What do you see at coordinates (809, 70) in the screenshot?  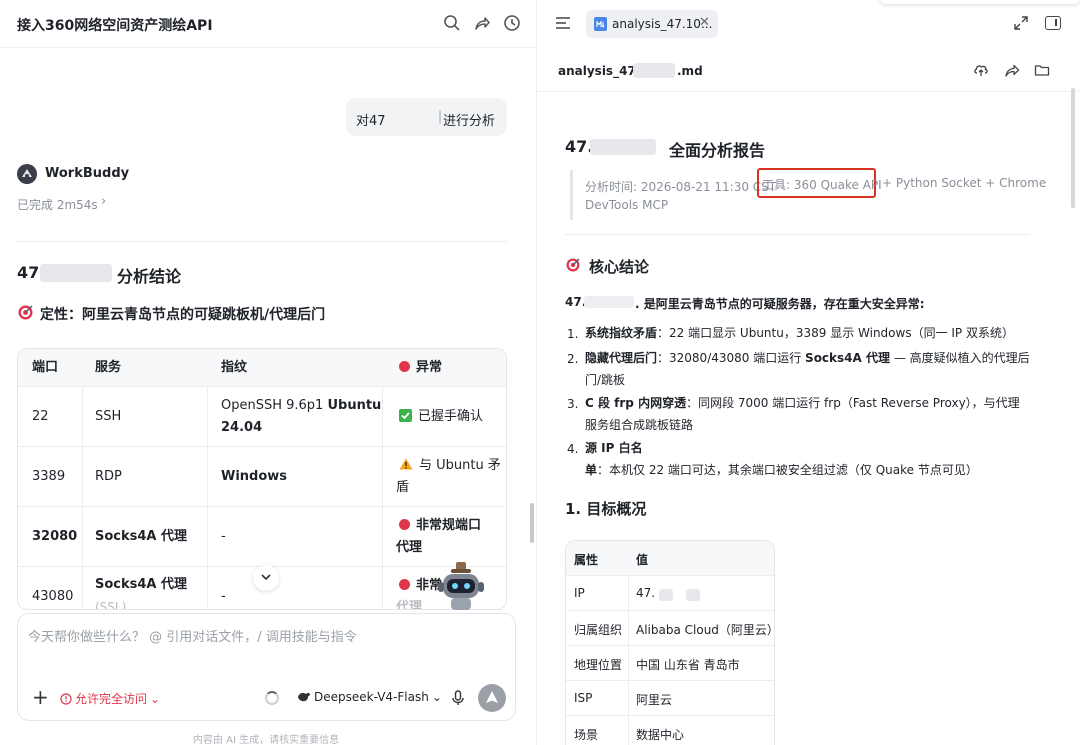 I see `document-toolbar: analysis_47.. .md` at bounding box center [809, 70].